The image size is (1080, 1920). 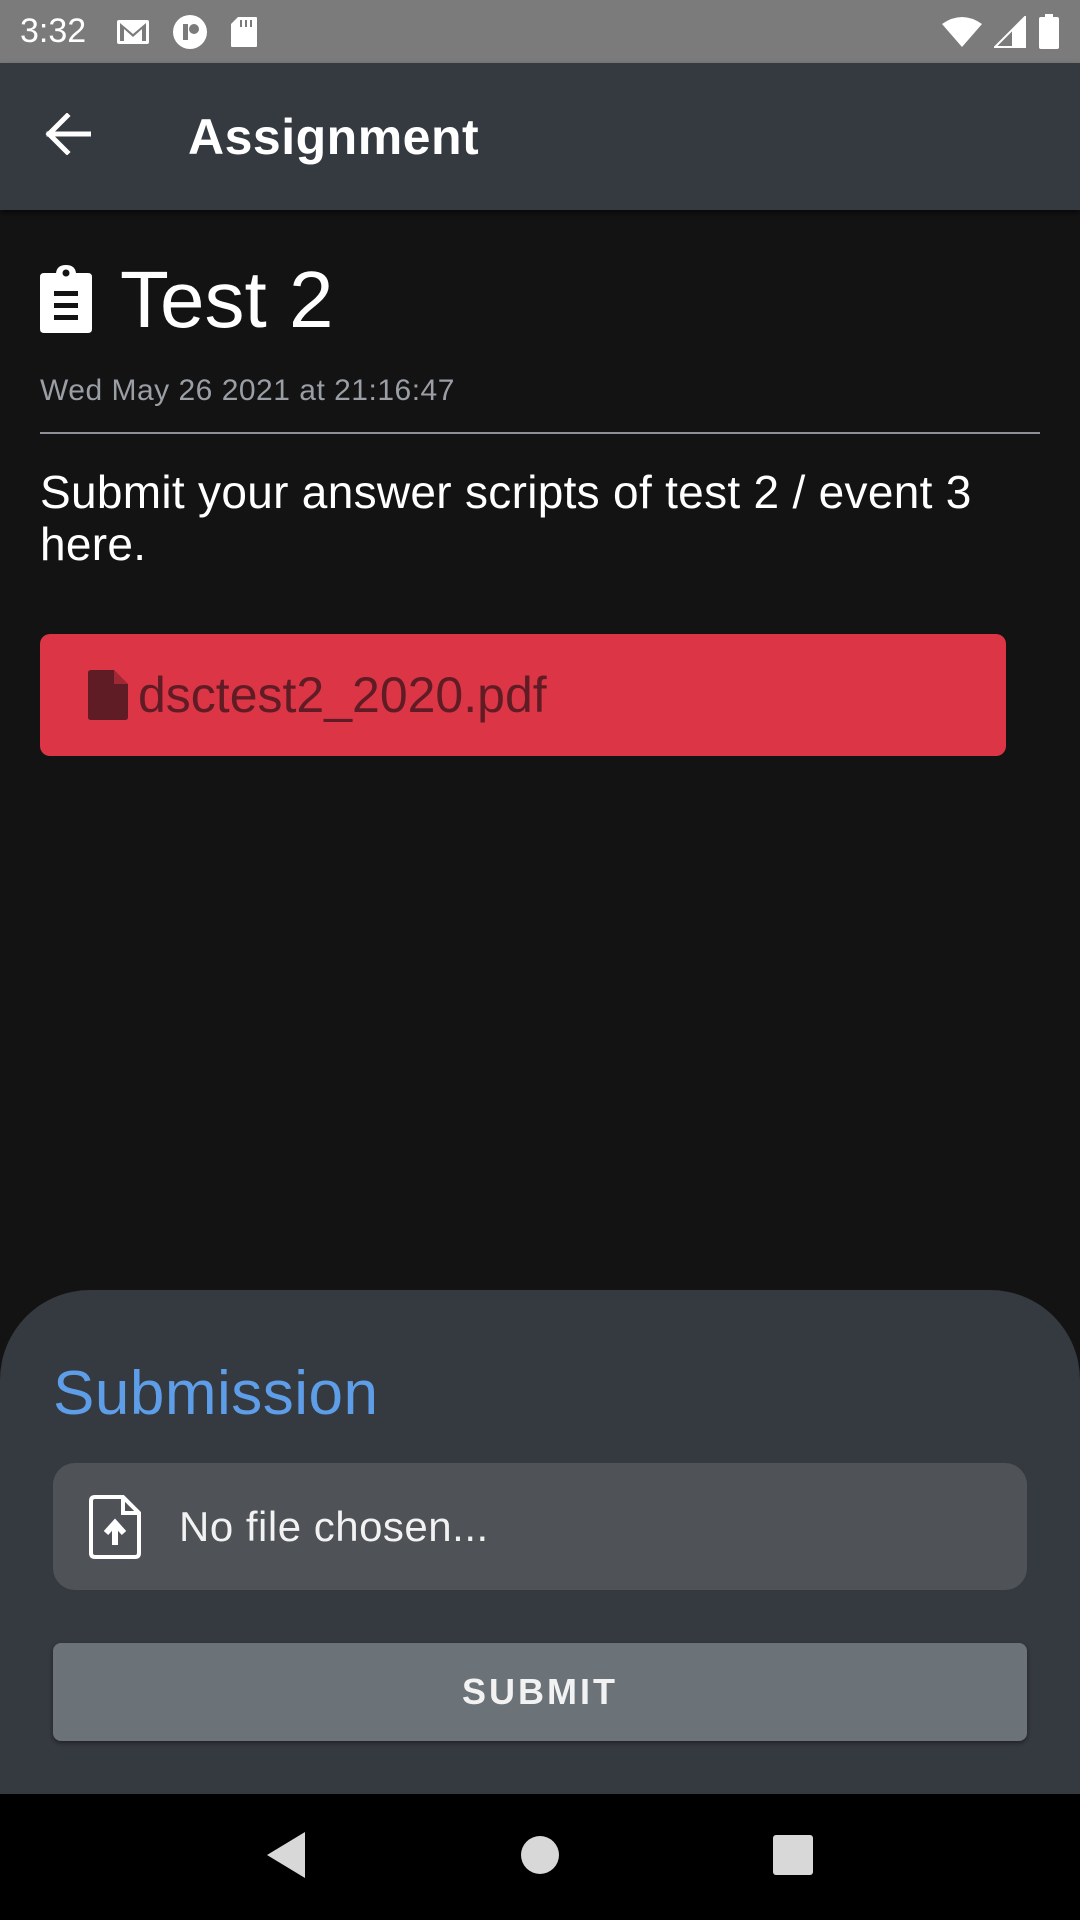 I want to click on attachment-filename: dsctest2_2020.pdf, so click(x=342, y=695).